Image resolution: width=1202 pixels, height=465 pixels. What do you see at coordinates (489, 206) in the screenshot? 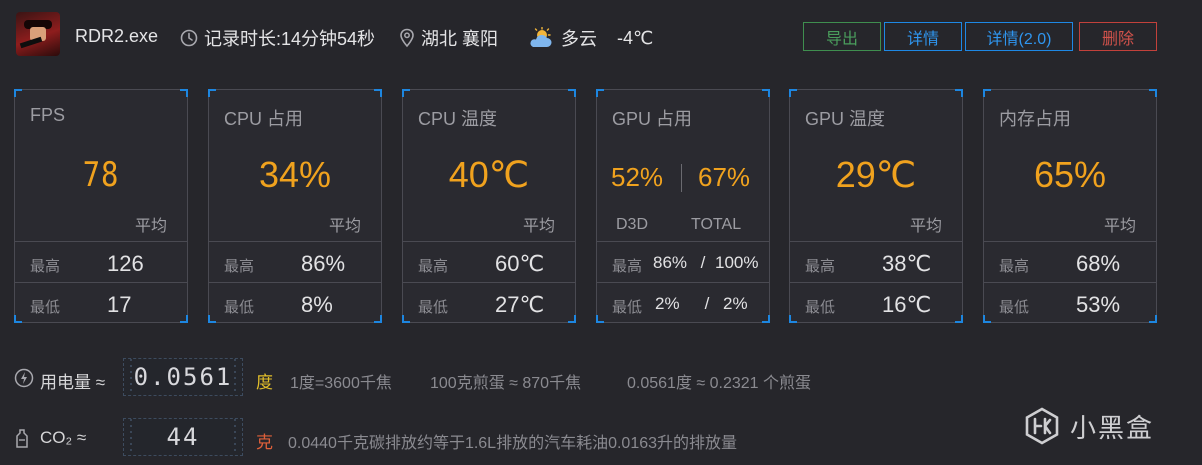
I see `cpu-temp-card: CPU 温度 40℃ 平均 最高 60℃ 最低 27℃` at bounding box center [489, 206].